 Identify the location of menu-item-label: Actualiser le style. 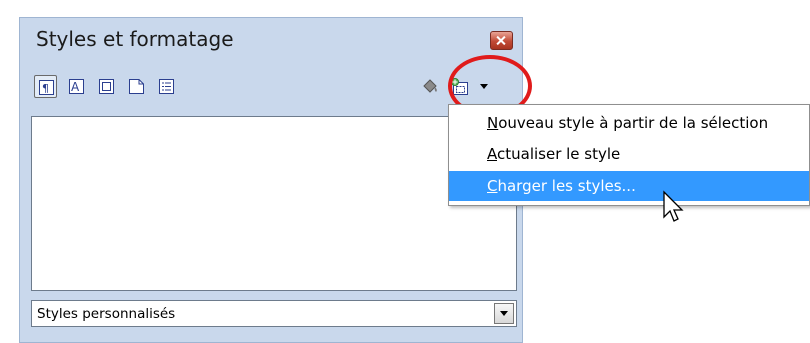
(554, 154).